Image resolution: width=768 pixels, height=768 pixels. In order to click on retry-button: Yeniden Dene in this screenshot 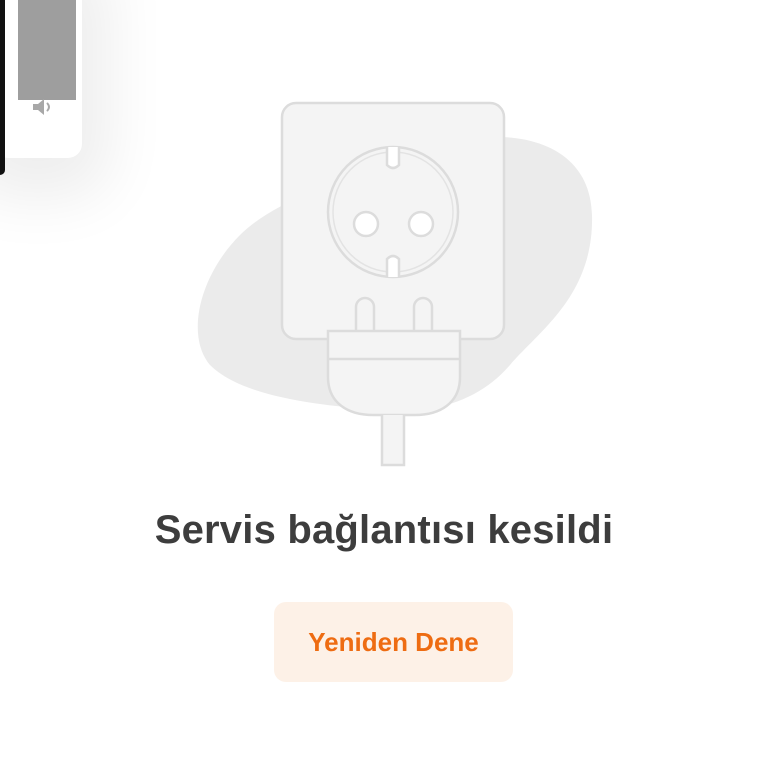, I will do `click(393, 642)`.